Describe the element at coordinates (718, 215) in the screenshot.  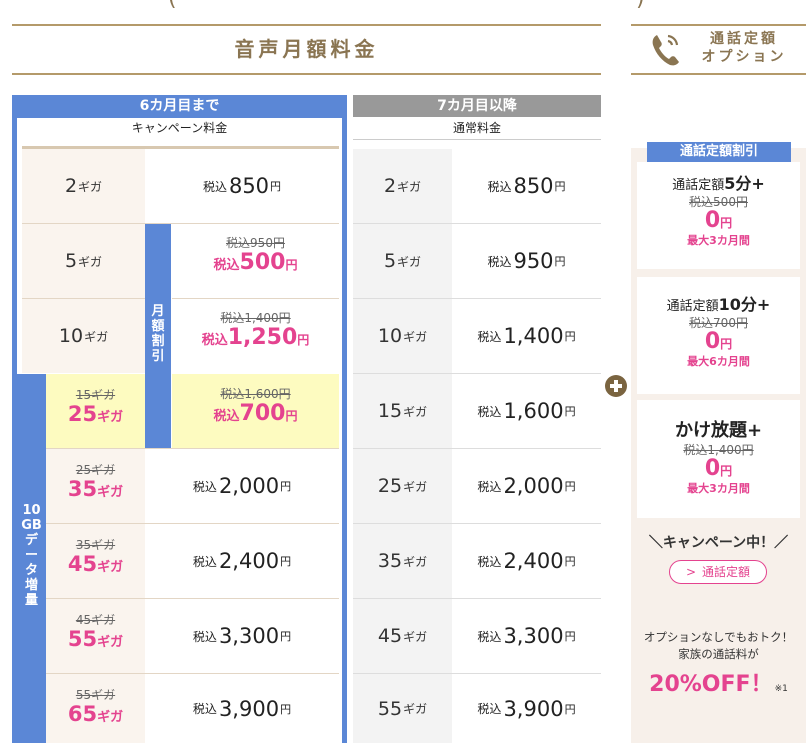
I see `option-item-5min: 通話定額5分+ 税込500円 0円 最大3カ月間` at that location.